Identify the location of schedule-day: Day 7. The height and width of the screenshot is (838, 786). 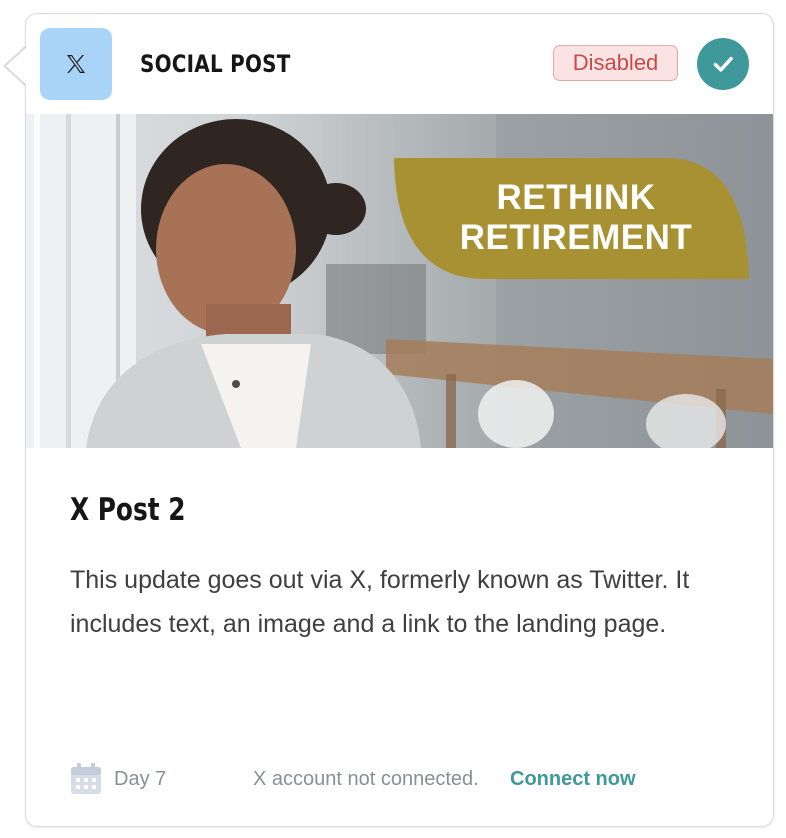
(140, 779).